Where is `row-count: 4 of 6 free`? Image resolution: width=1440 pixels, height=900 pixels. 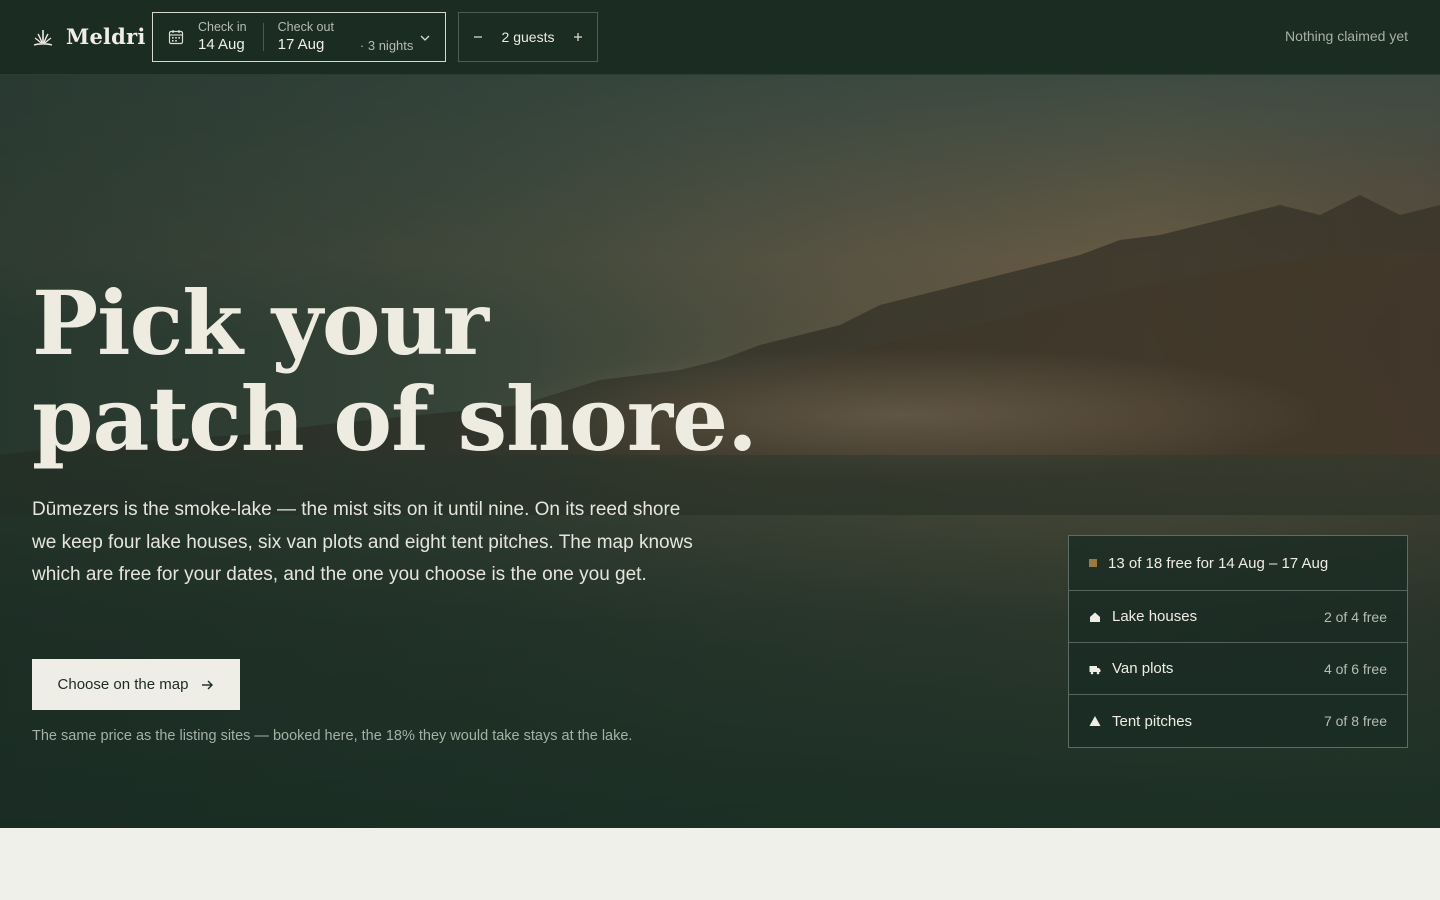
row-count: 4 of 6 free is located at coordinates (1355, 668).